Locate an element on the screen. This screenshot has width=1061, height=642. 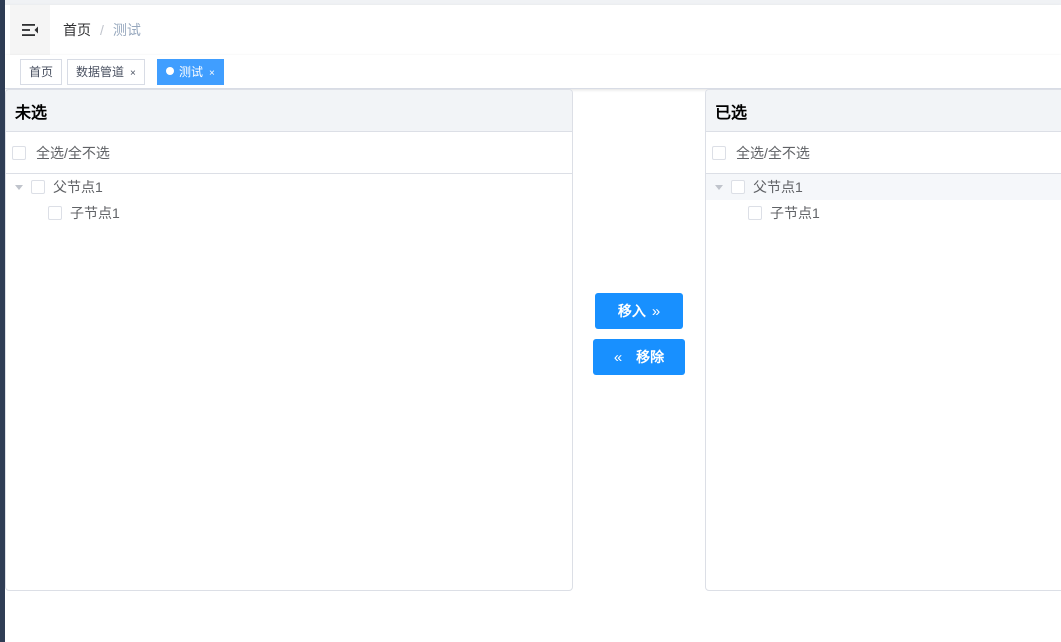
tags-view: 首页 数据管道 × 测试 × is located at coordinates (533, 72).